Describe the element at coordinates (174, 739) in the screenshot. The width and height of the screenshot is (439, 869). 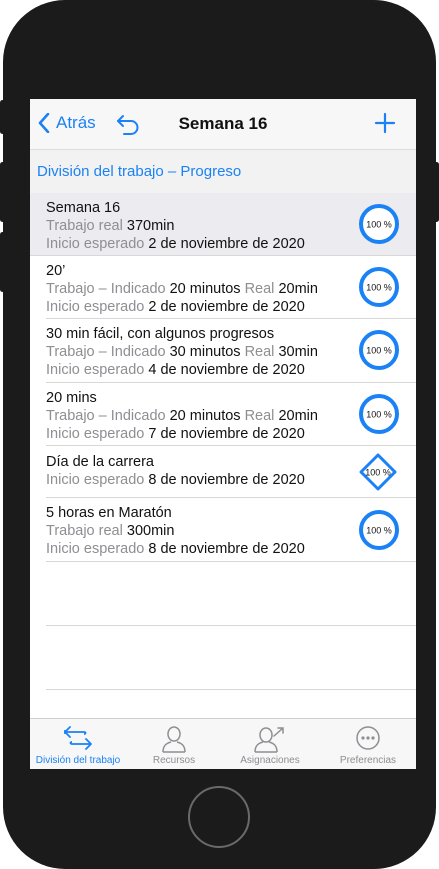
I see `person-icon` at that location.